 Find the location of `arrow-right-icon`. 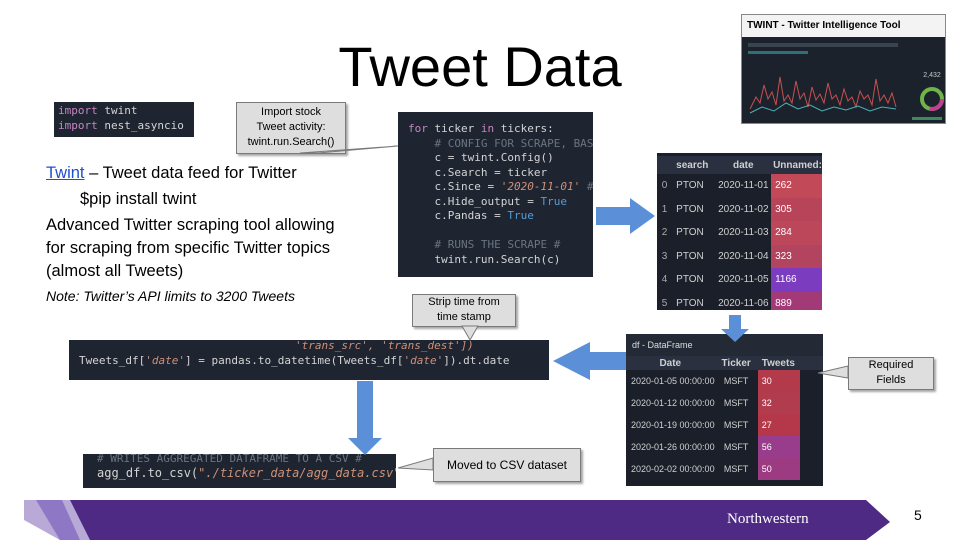

arrow-right-icon is located at coordinates (625, 216).